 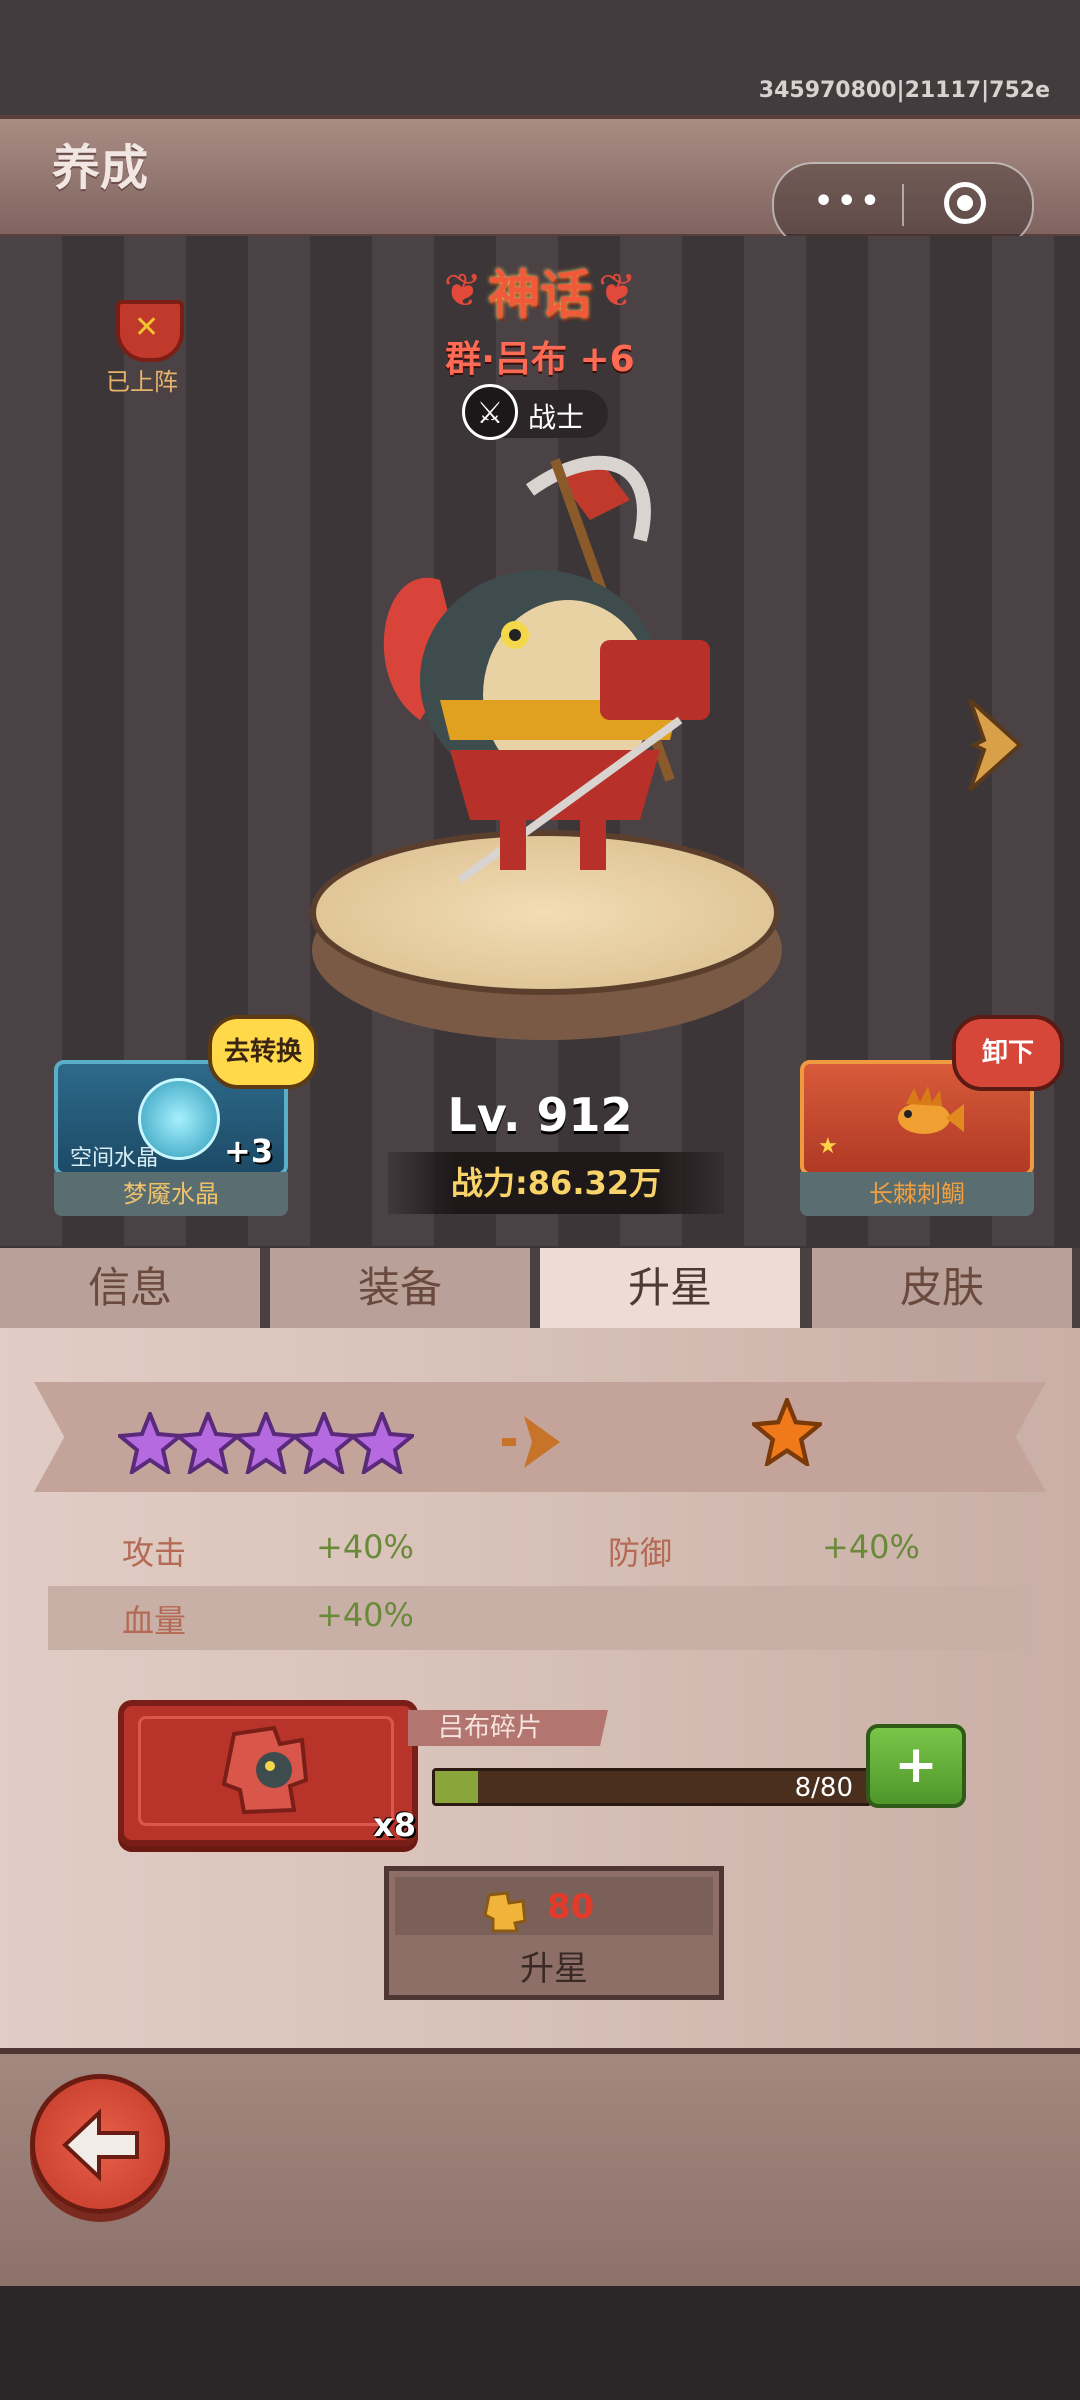 What do you see at coordinates (132, 1288) in the screenshot?
I see `tab-info: 信息` at bounding box center [132, 1288].